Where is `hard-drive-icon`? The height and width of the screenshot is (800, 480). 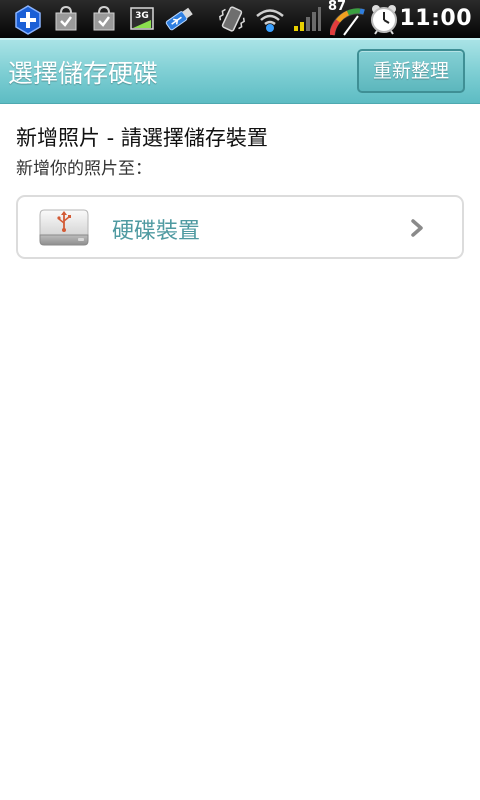 hard-drive-icon is located at coordinates (64, 229).